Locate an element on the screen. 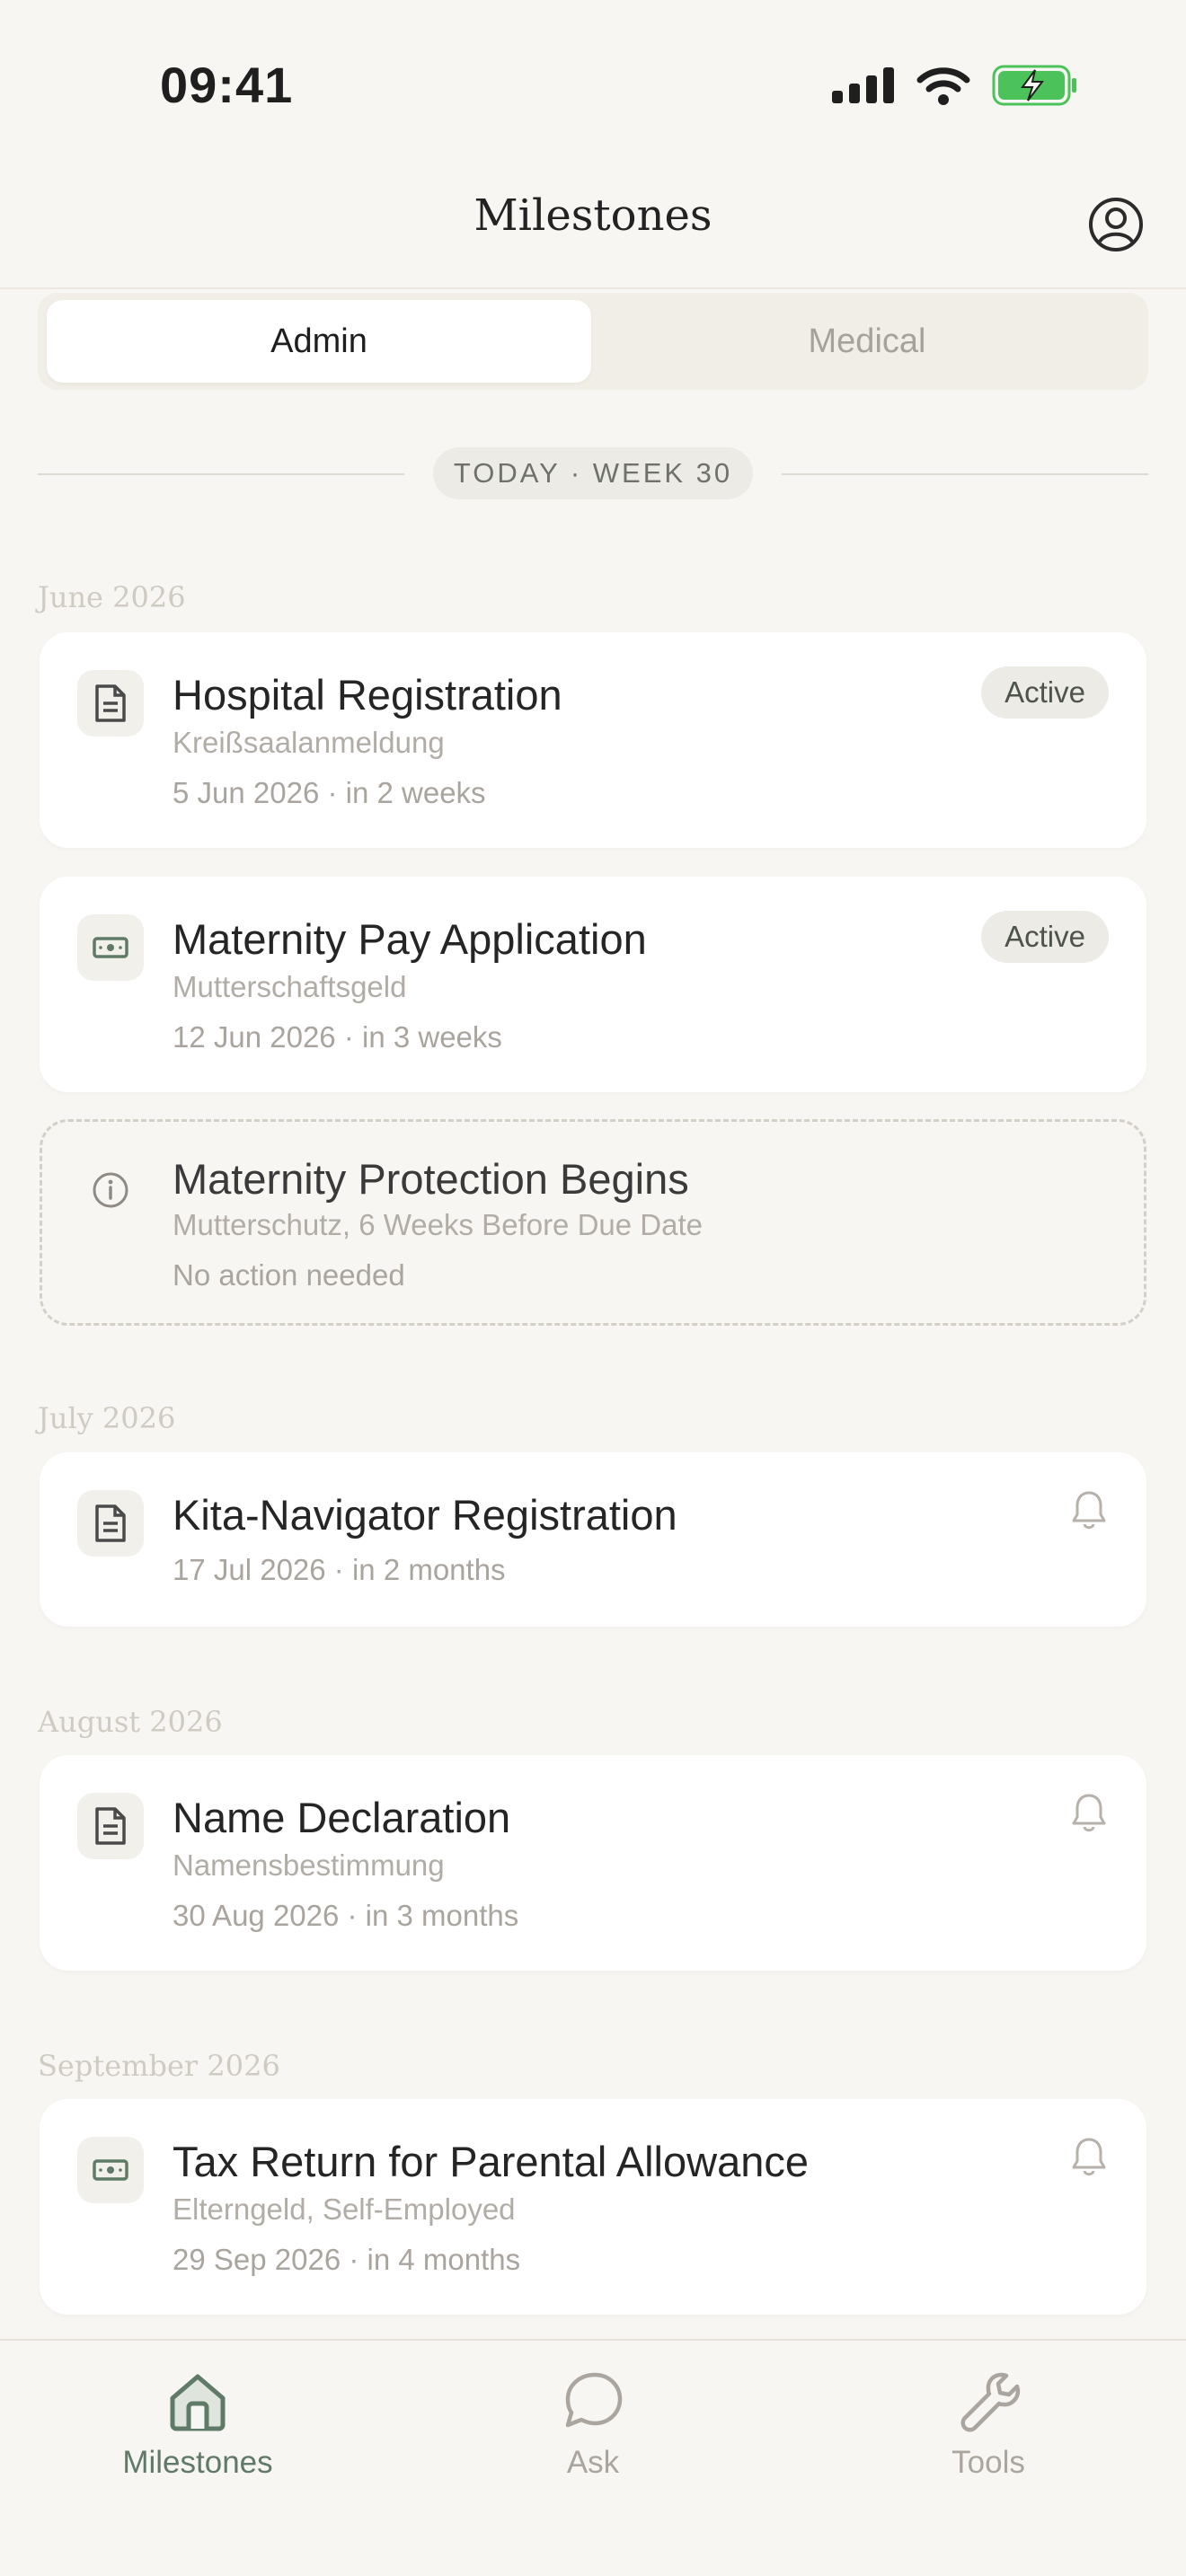  card-subtitle: Elterngeld, Self-Employed is located at coordinates (344, 2209).